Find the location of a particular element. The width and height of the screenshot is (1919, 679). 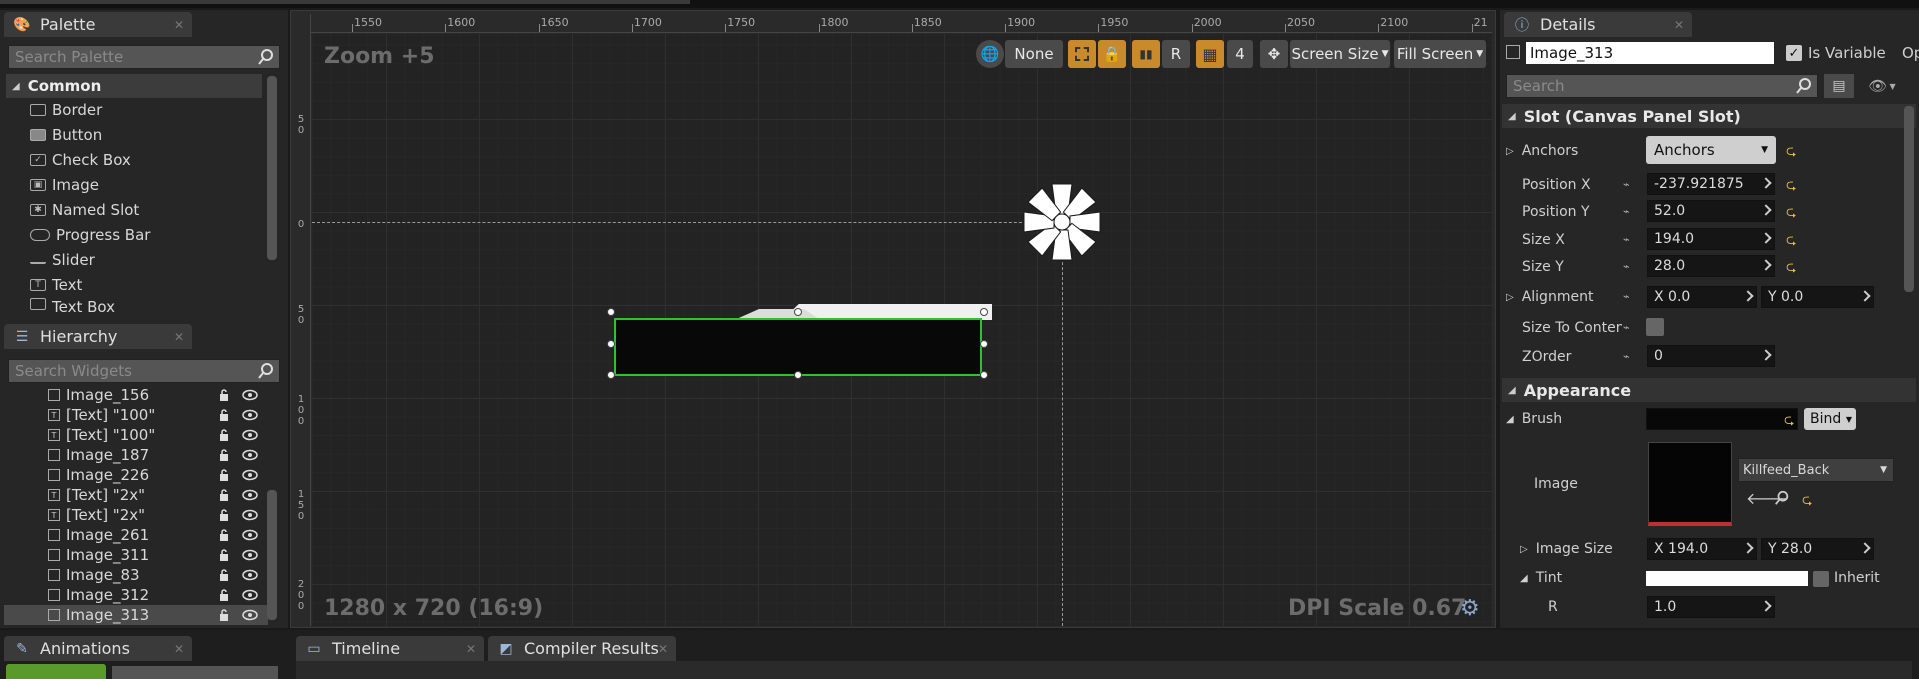

hierarchy-scrollbar is located at coordinates (272, 555).